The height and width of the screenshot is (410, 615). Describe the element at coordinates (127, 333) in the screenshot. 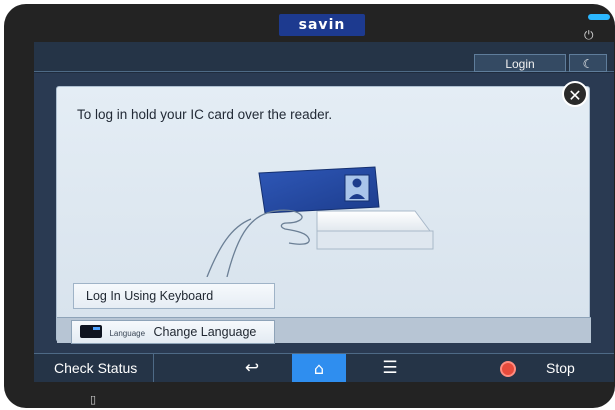

I see `language-small-label: Language` at that location.